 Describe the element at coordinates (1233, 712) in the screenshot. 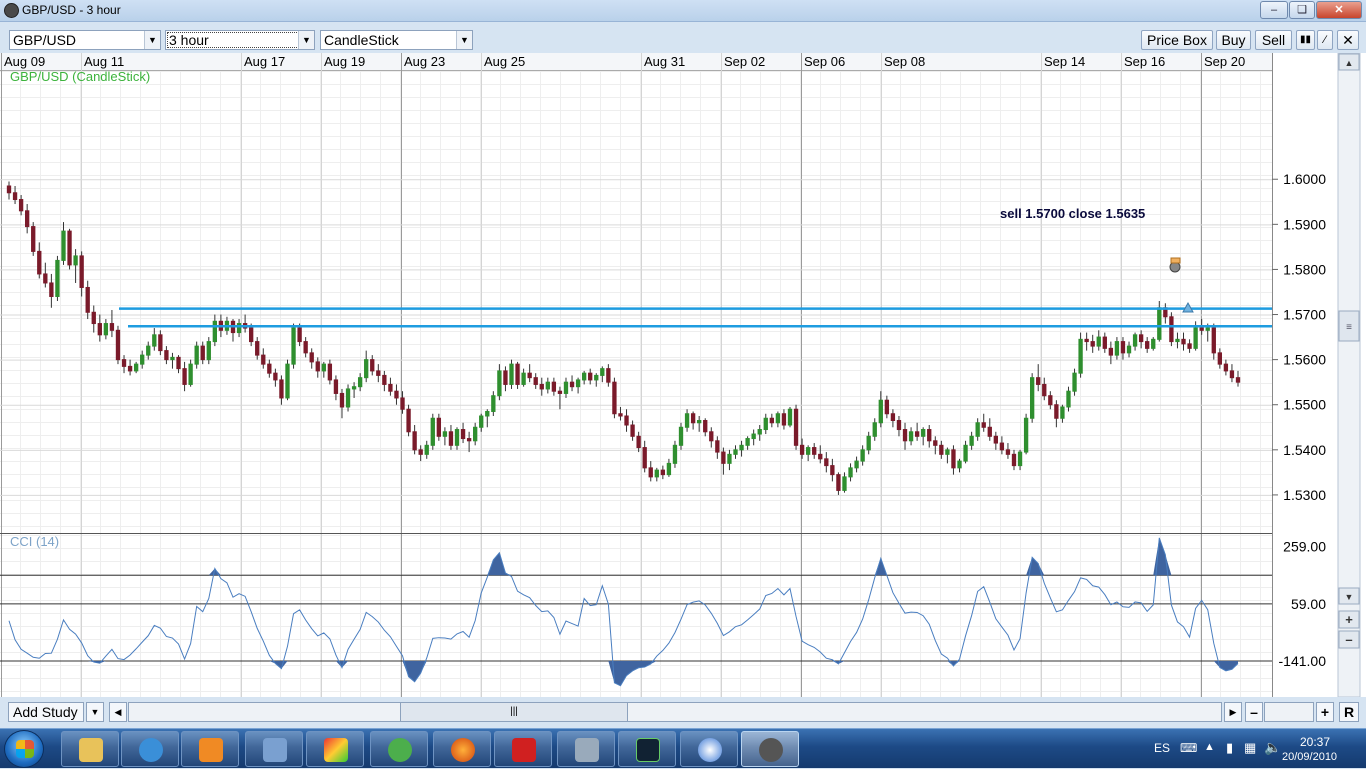

I see `scroll-right-icon: ▶` at that location.